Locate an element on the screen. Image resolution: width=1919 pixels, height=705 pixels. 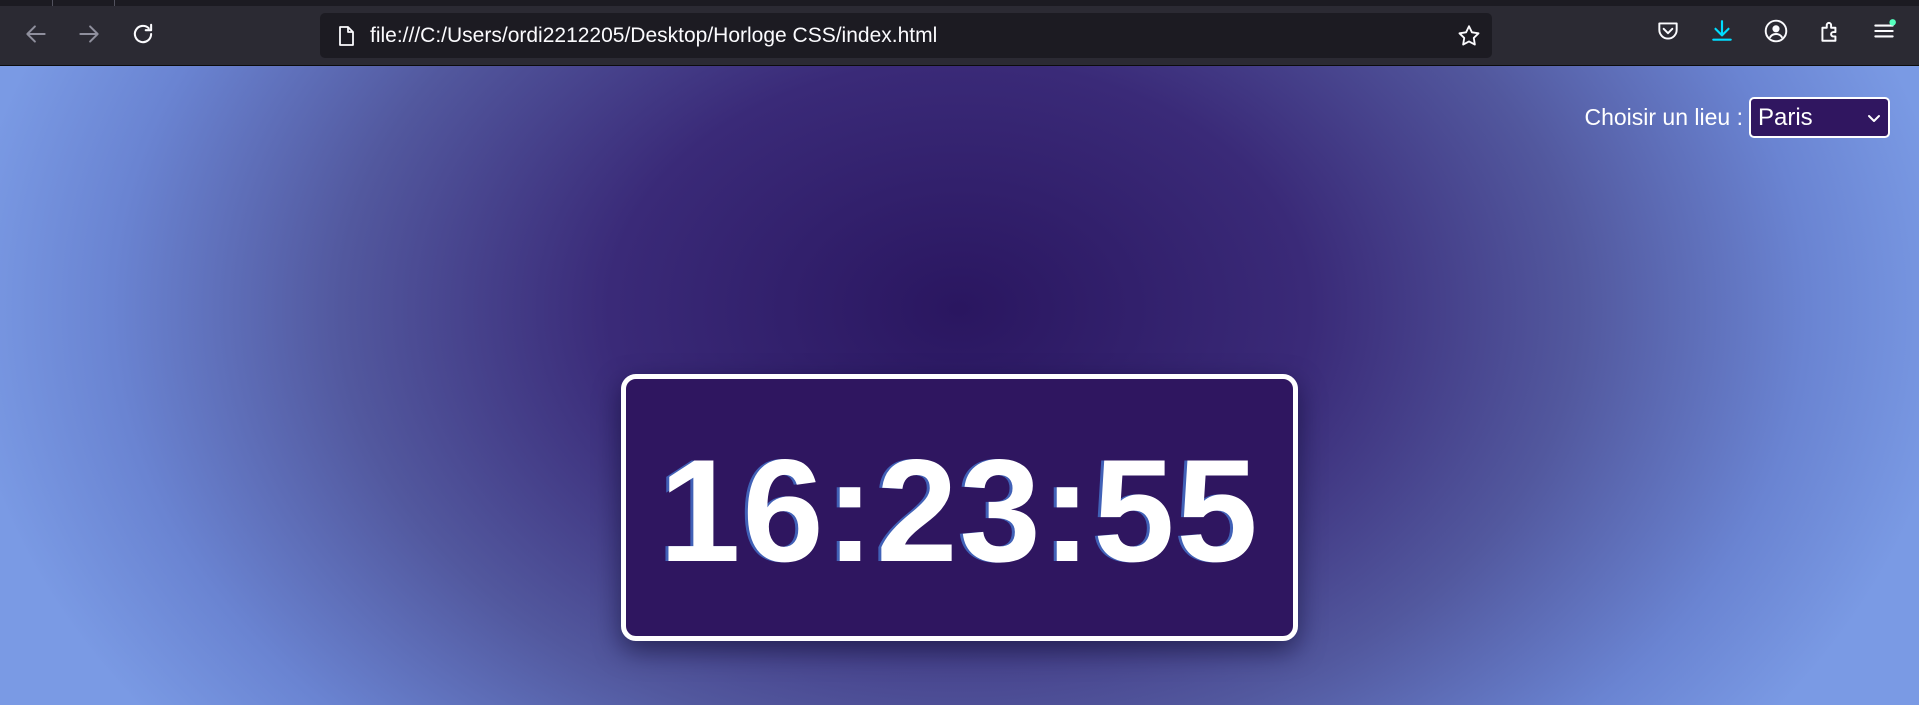
back-arrow-icon is located at coordinates (36, 36).